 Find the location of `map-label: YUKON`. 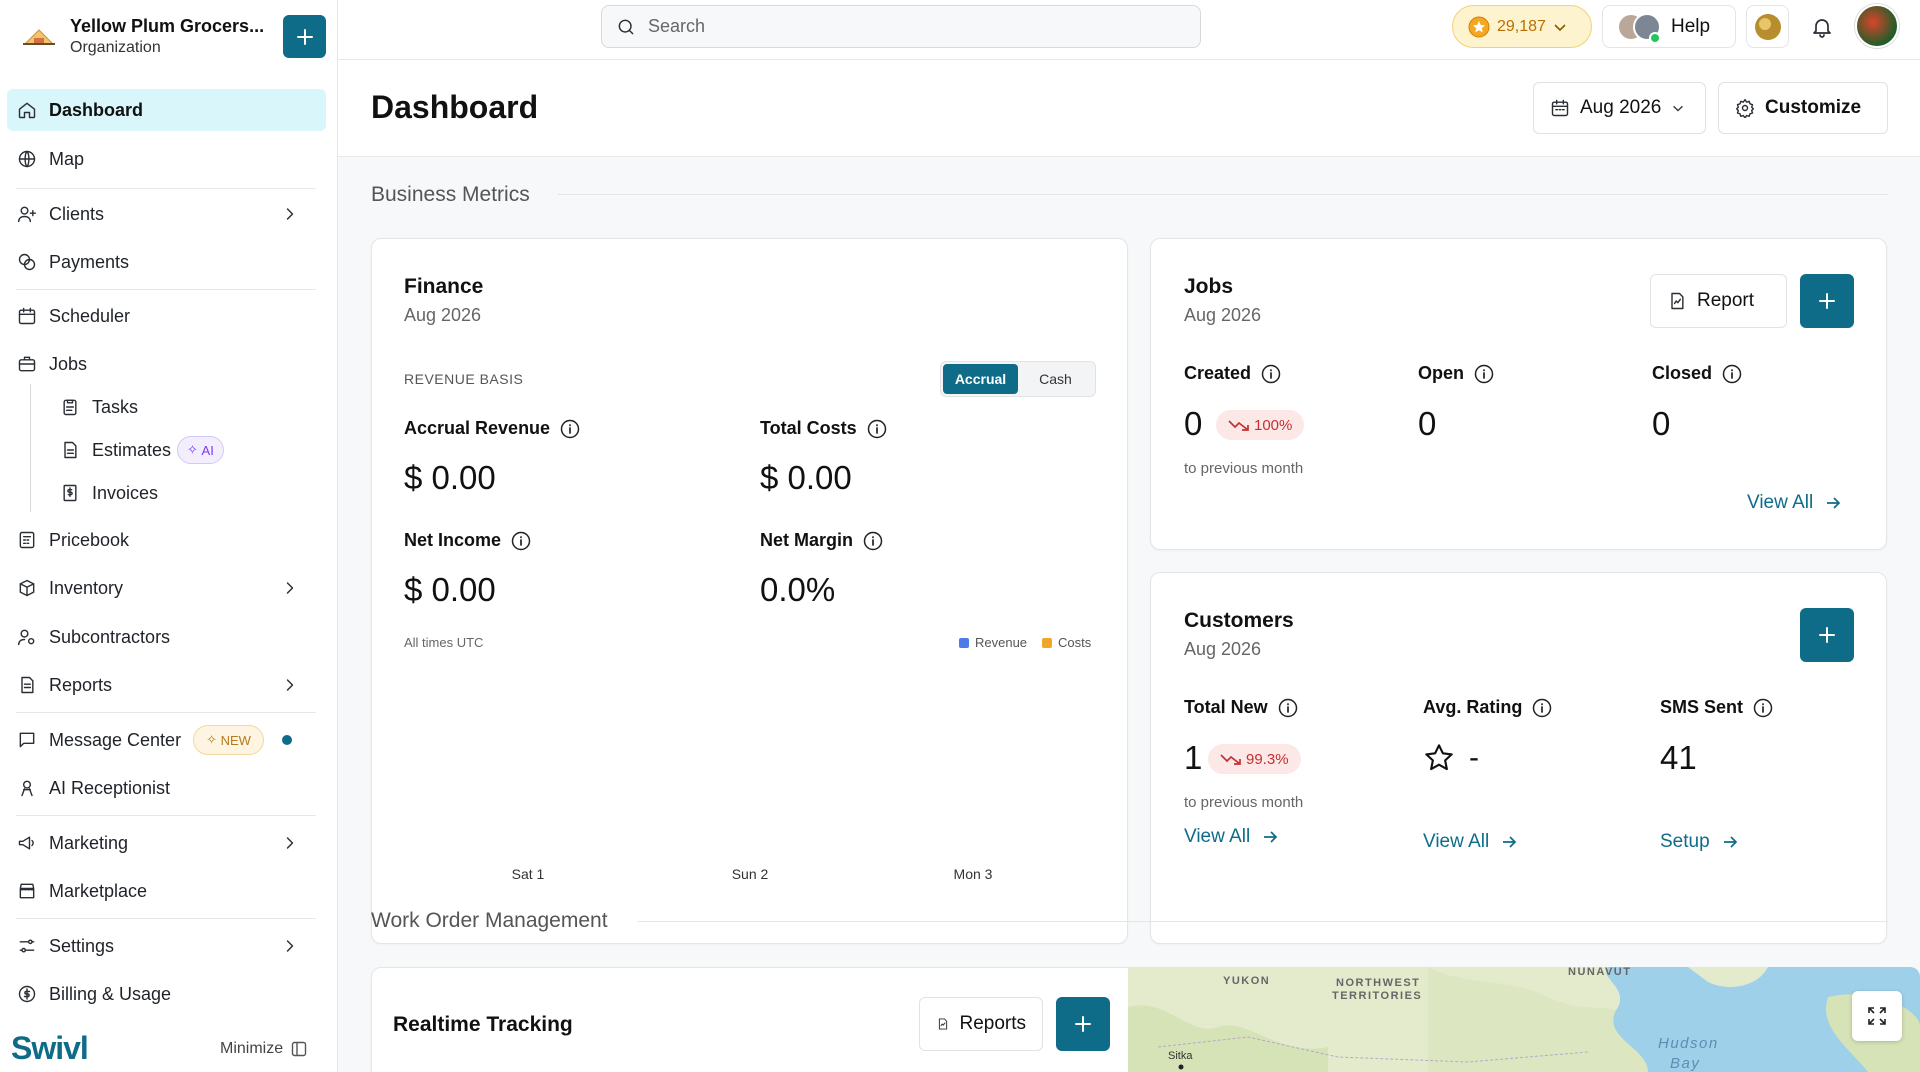

map-label: YUKON is located at coordinates (1247, 981).